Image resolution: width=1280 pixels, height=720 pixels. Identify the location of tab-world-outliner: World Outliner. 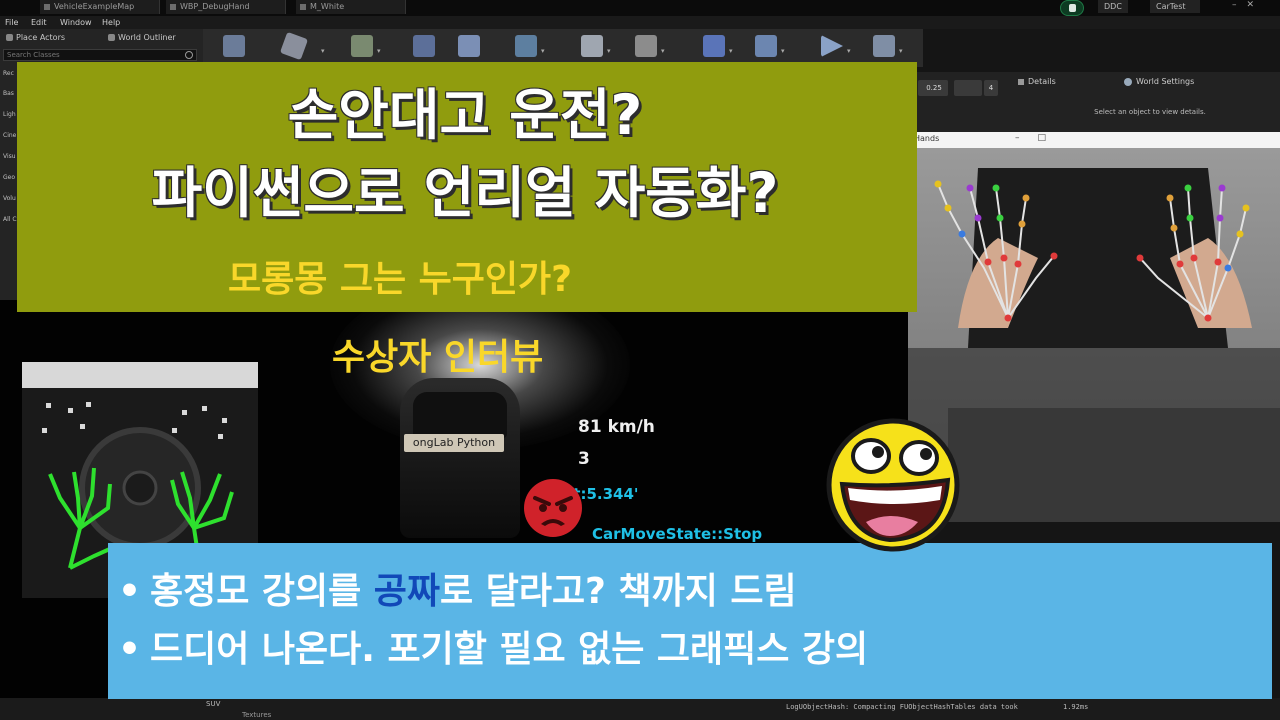
(141, 37).